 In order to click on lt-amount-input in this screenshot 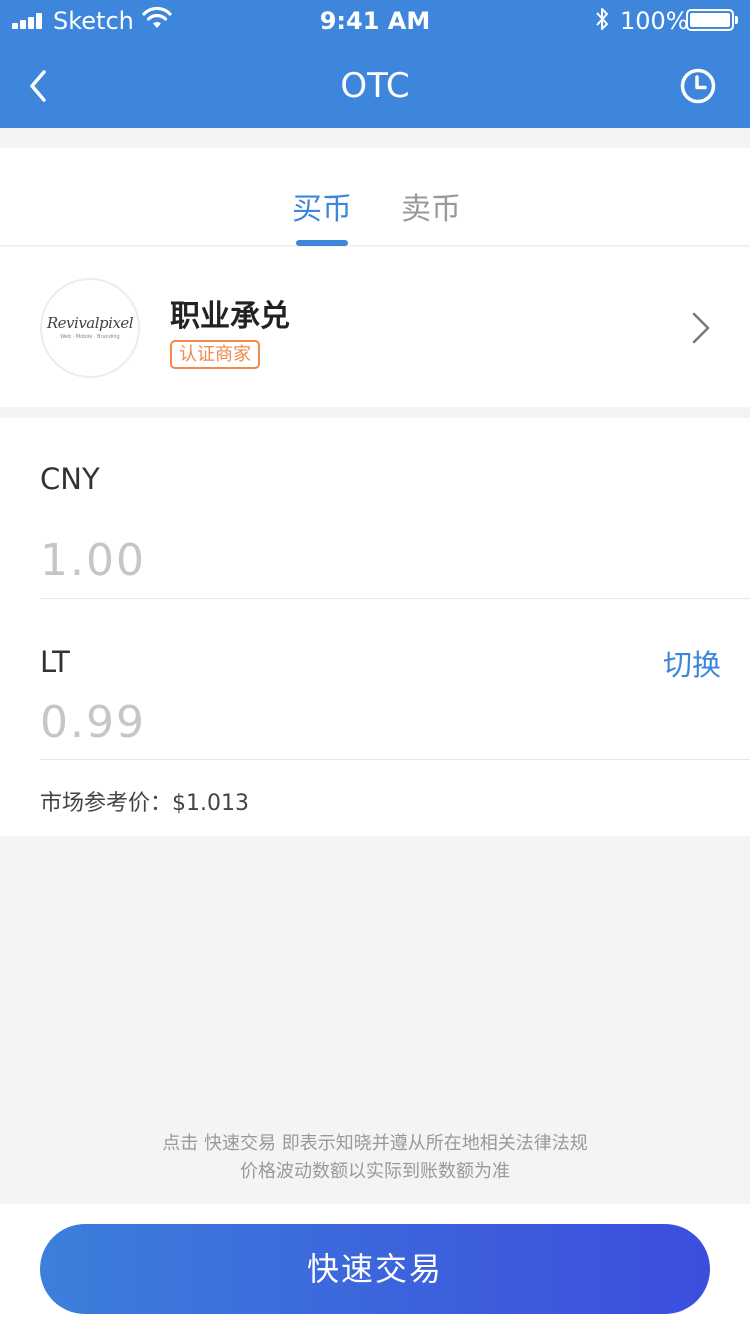, I will do `click(385, 722)`.